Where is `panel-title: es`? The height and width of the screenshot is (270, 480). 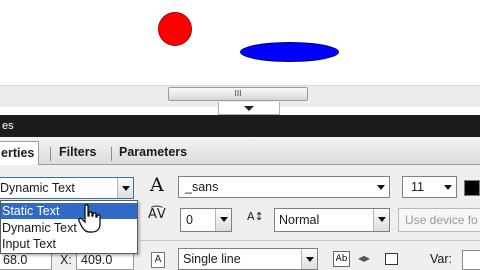 panel-title: es is located at coordinates (240, 126).